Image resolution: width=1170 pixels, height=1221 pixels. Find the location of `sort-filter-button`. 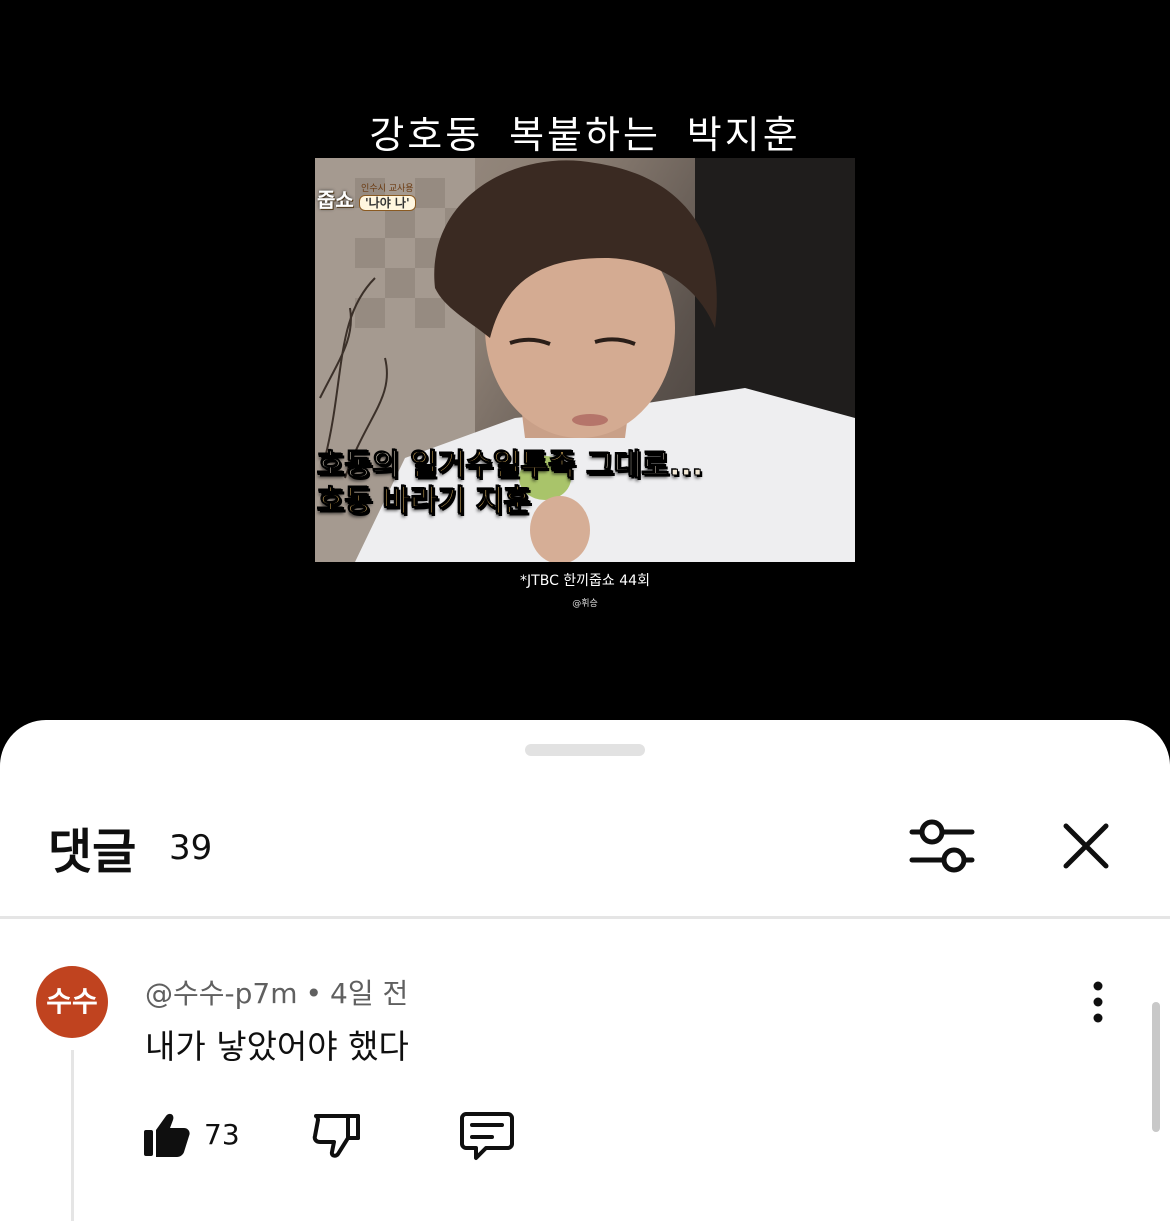

sort-filter-button is located at coordinates (942, 846).